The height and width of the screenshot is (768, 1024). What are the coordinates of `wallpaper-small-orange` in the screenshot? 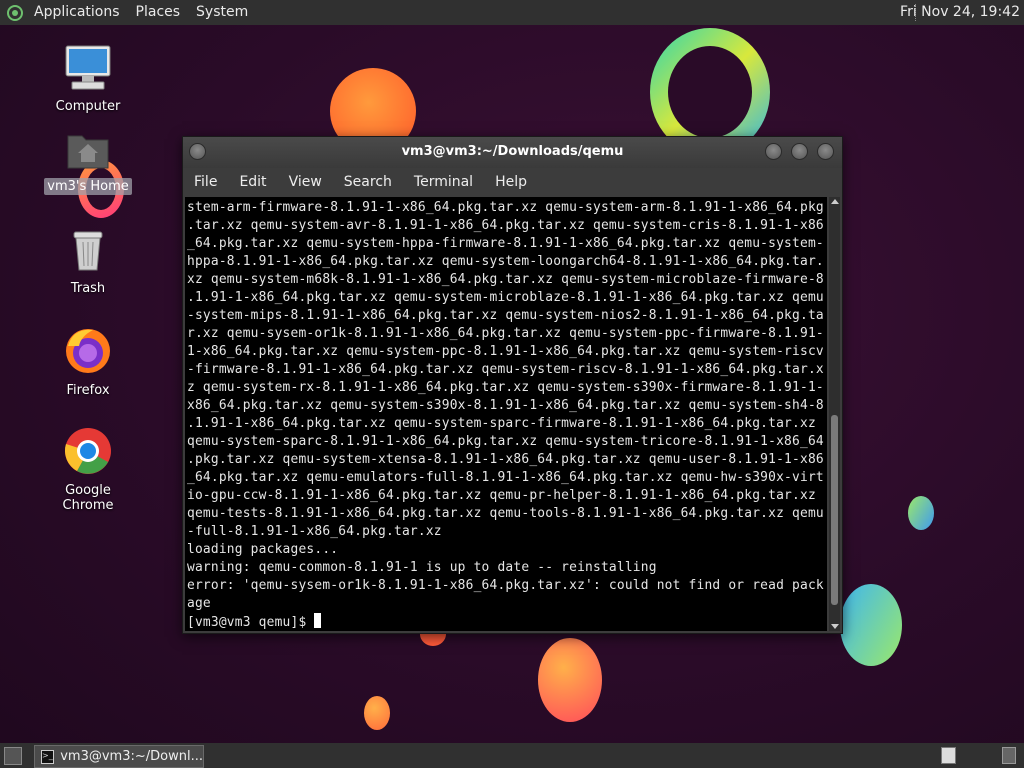 It's located at (377, 713).